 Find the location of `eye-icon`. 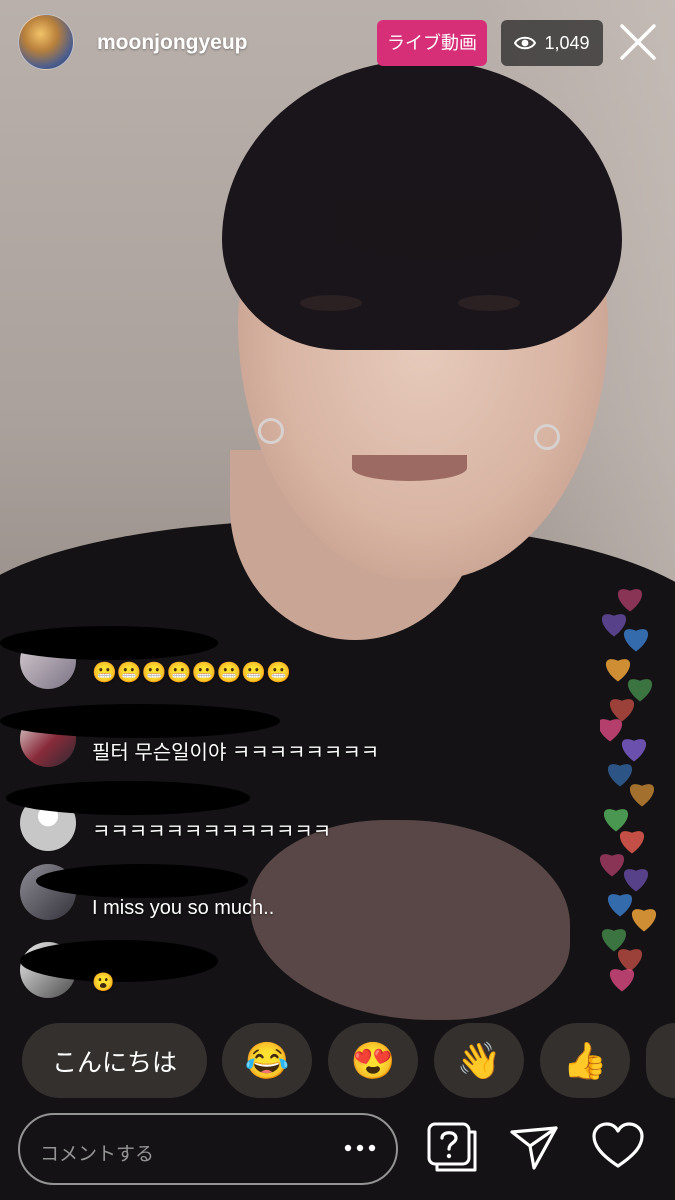

eye-icon is located at coordinates (525, 43).